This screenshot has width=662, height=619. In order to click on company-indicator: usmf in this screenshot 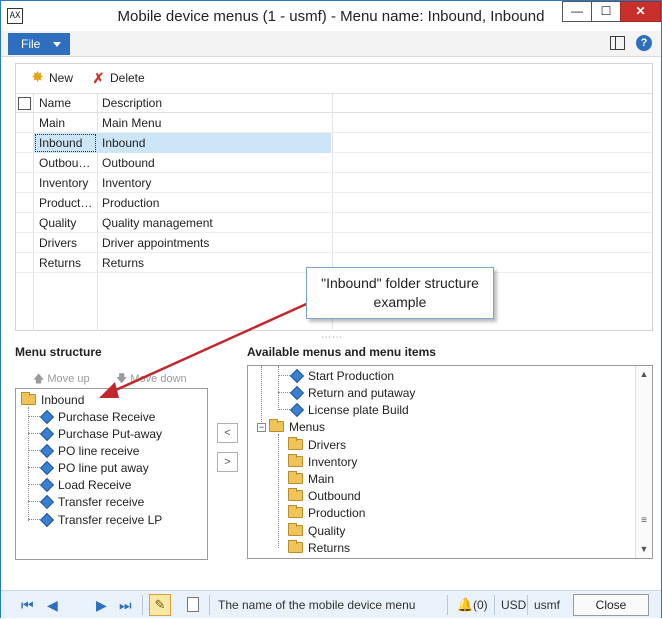, I will do `click(547, 605)`.